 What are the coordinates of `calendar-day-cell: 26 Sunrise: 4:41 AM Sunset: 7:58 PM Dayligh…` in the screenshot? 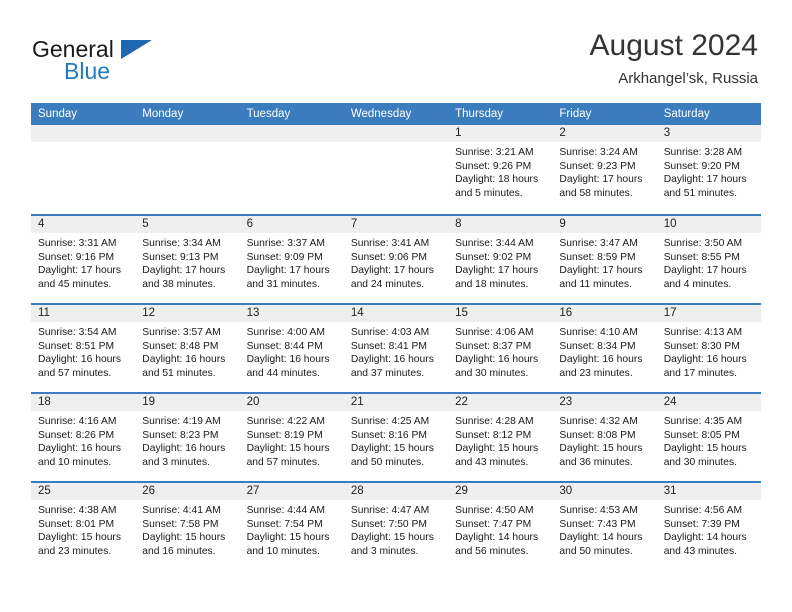 It's located at (187, 526).